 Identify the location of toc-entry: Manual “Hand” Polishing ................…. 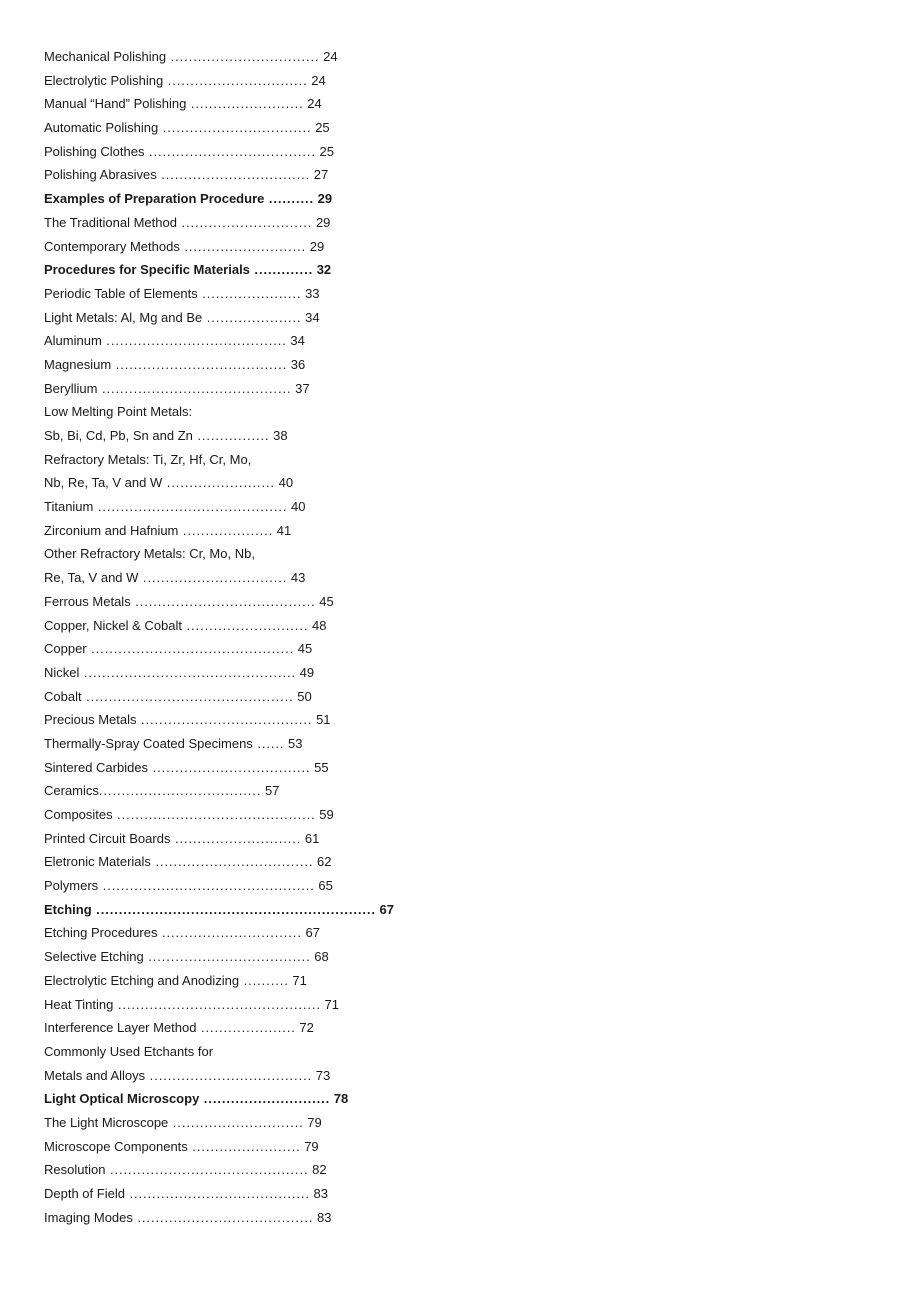
(214, 104).